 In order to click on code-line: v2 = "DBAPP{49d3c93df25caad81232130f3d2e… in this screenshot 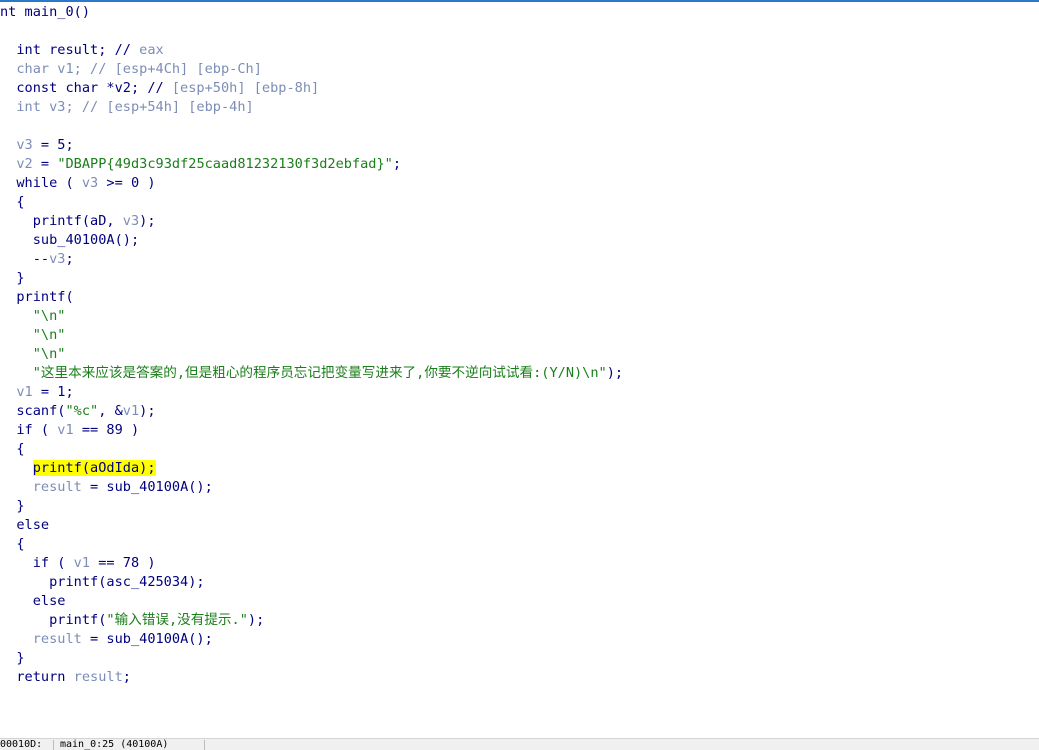, I will do `click(200, 164)`.